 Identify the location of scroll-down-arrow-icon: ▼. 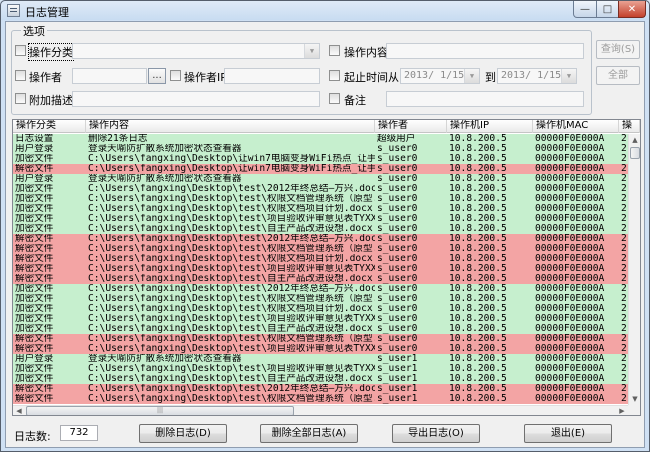
(634, 399).